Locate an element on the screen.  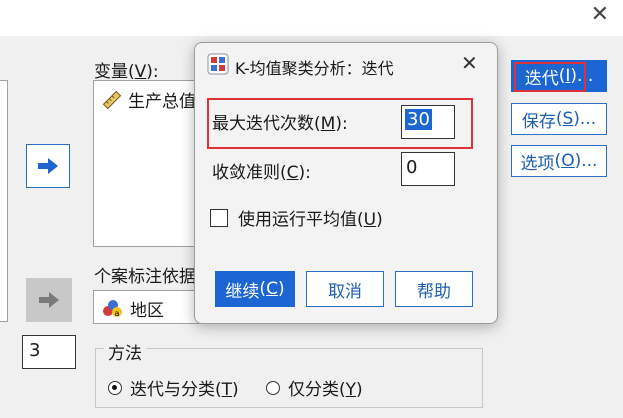
running-means-checkbox is located at coordinates (219, 217).